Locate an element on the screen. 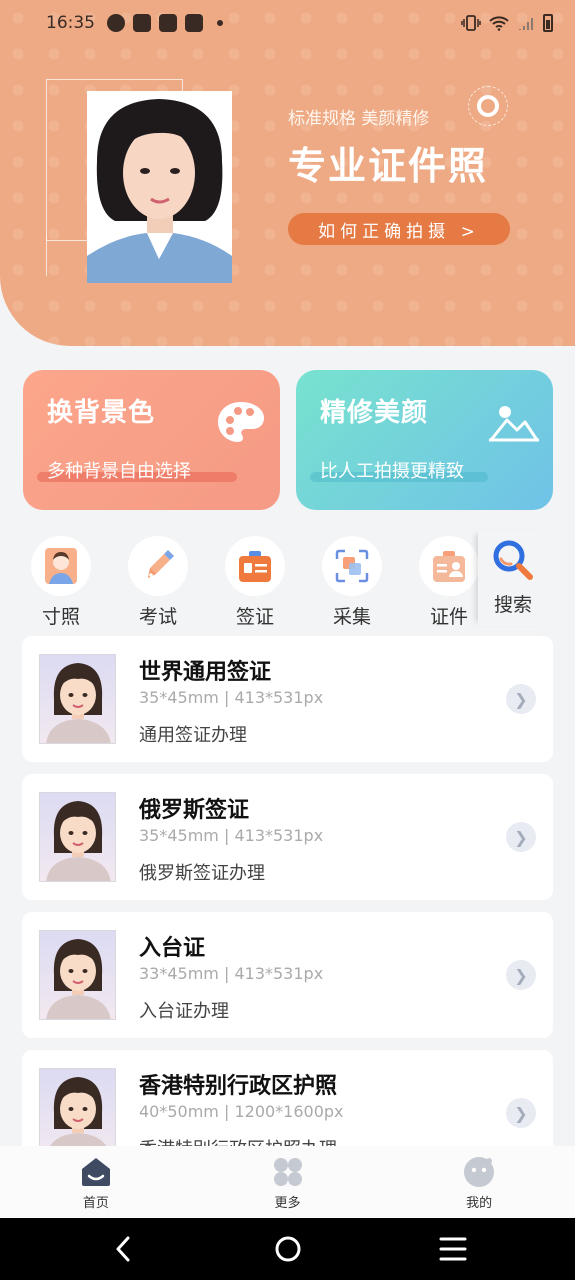  list-item-taiwan-permit: 入台证 33*45mm | 413*531px 入台证办理 ❯ is located at coordinates (287, 975).